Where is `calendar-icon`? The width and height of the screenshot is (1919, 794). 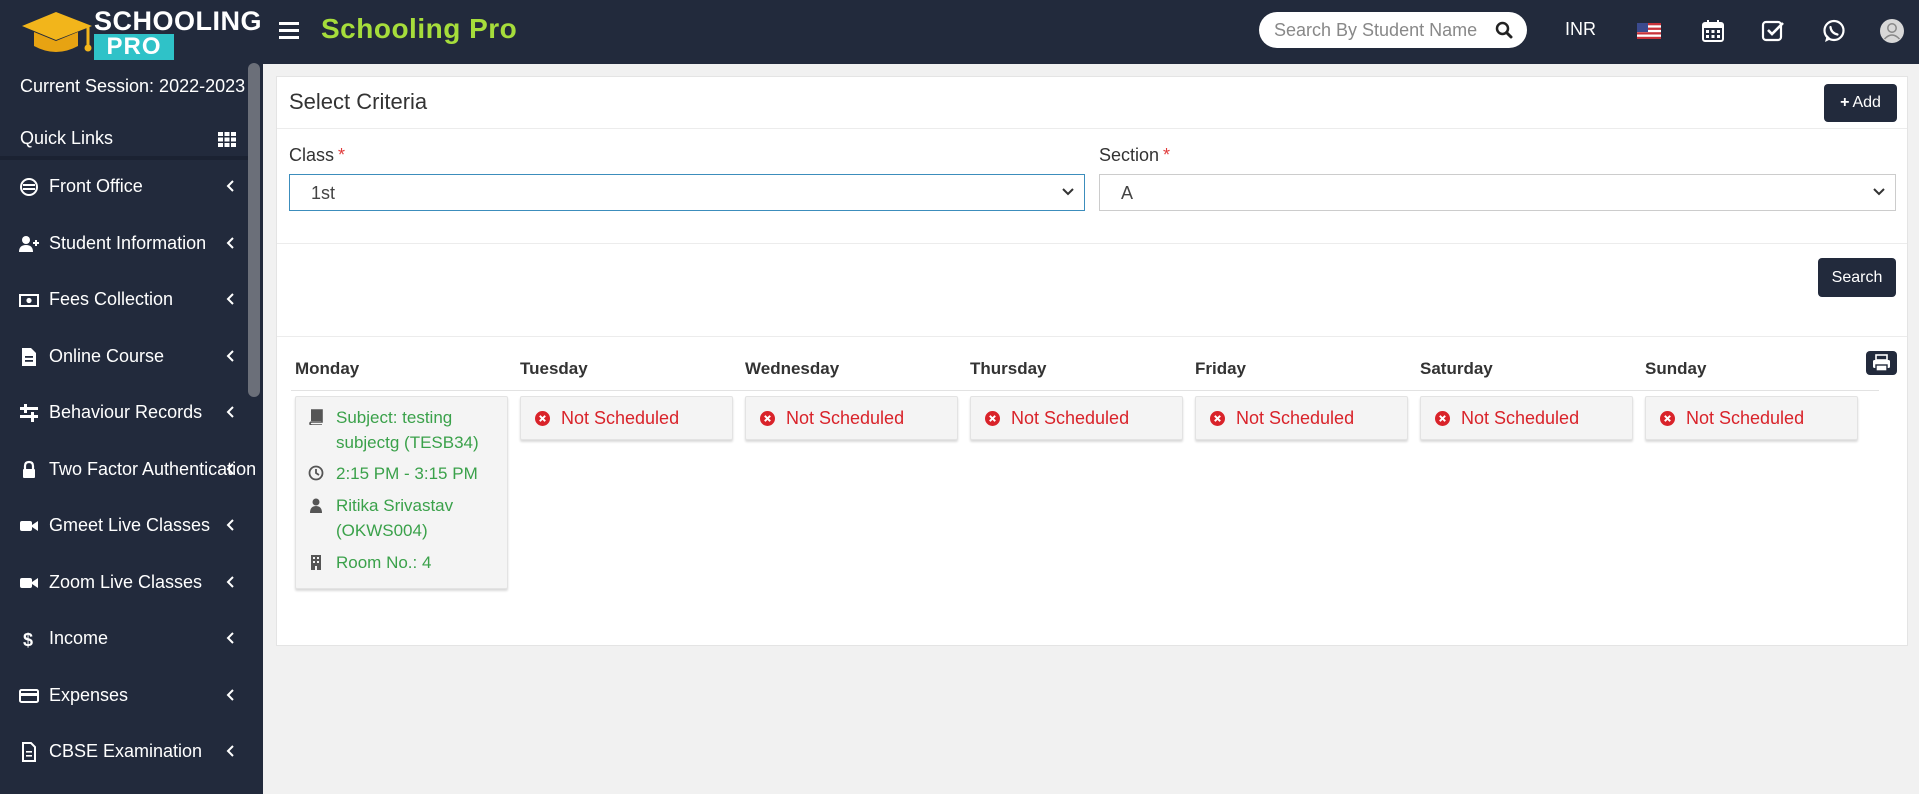 calendar-icon is located at coordinates (1713, 31).